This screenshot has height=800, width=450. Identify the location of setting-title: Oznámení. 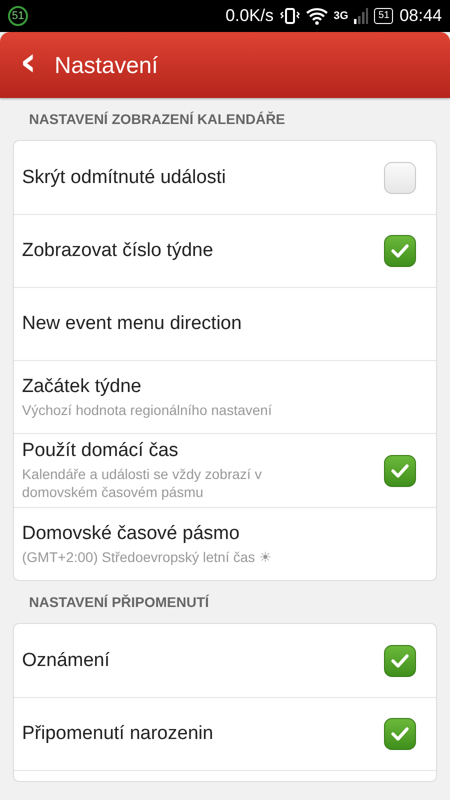
(203, 661).